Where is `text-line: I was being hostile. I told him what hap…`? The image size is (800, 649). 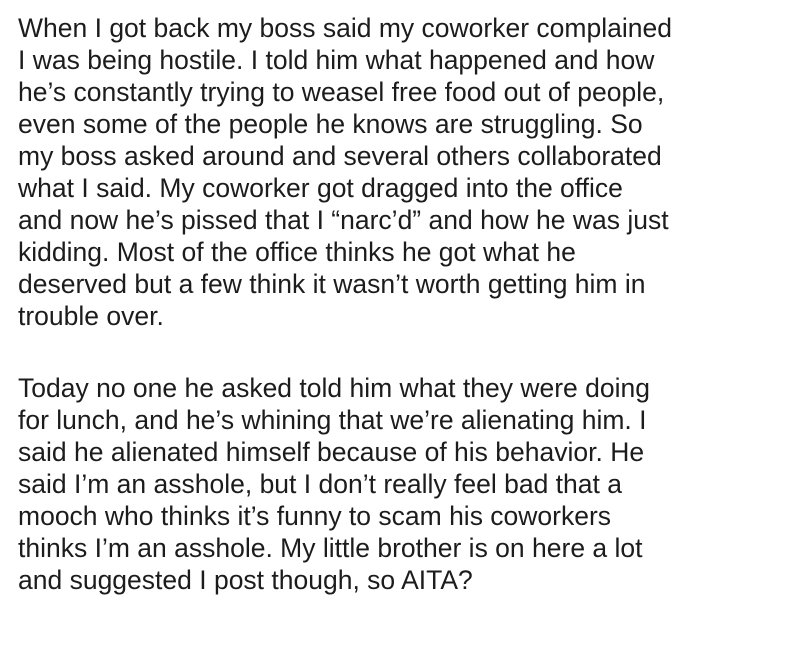
text-line: I was being hostile. I told him what hap… is located at coordinates (336, 60).